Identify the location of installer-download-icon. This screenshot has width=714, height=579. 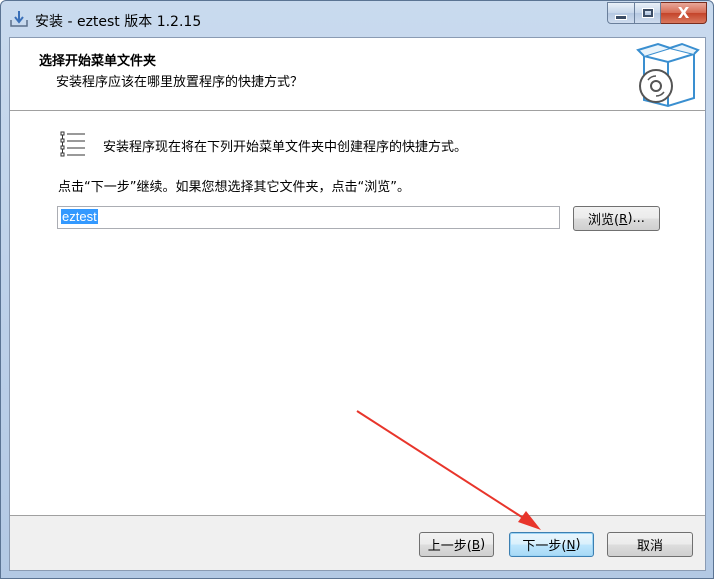
(19, 19).